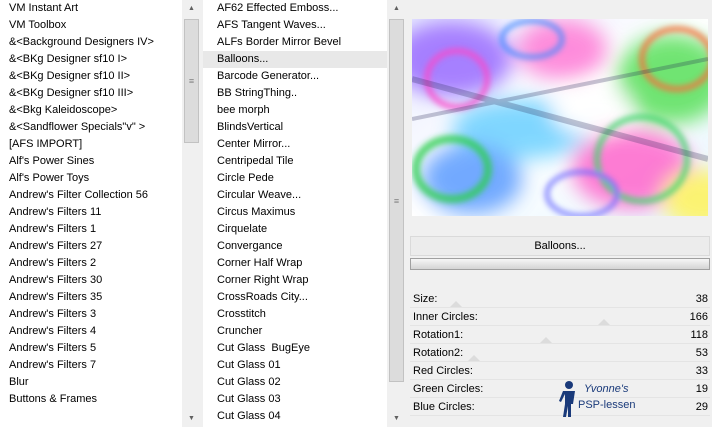  Describe the element at coordinates (295, 161) in the screenshot. I see `filter-item: Centripedal Tile` at that location.